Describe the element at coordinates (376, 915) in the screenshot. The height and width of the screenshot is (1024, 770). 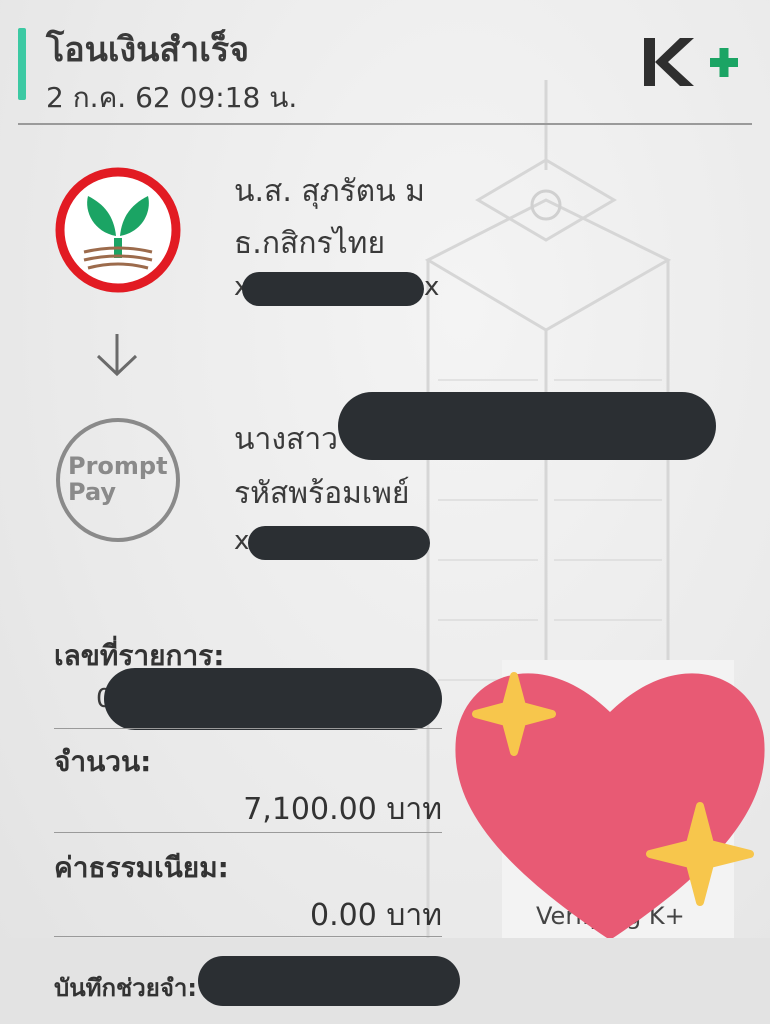
I see `fee-value: 0.00 บาท` at that location.